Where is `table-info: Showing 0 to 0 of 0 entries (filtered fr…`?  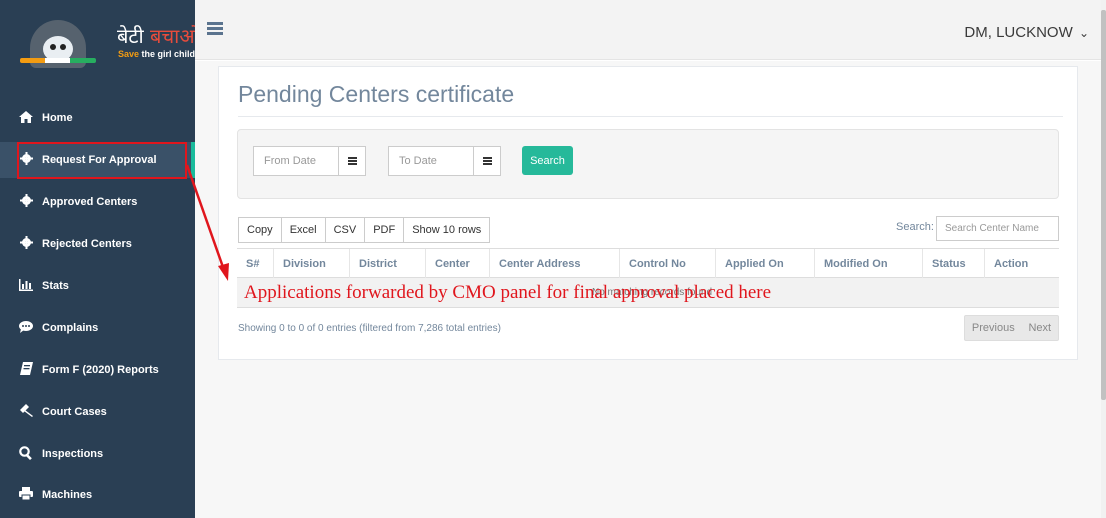 table-info: Showing 0 to 0 of 0 entries (filtered fr… is located at coordinates (369, 328).